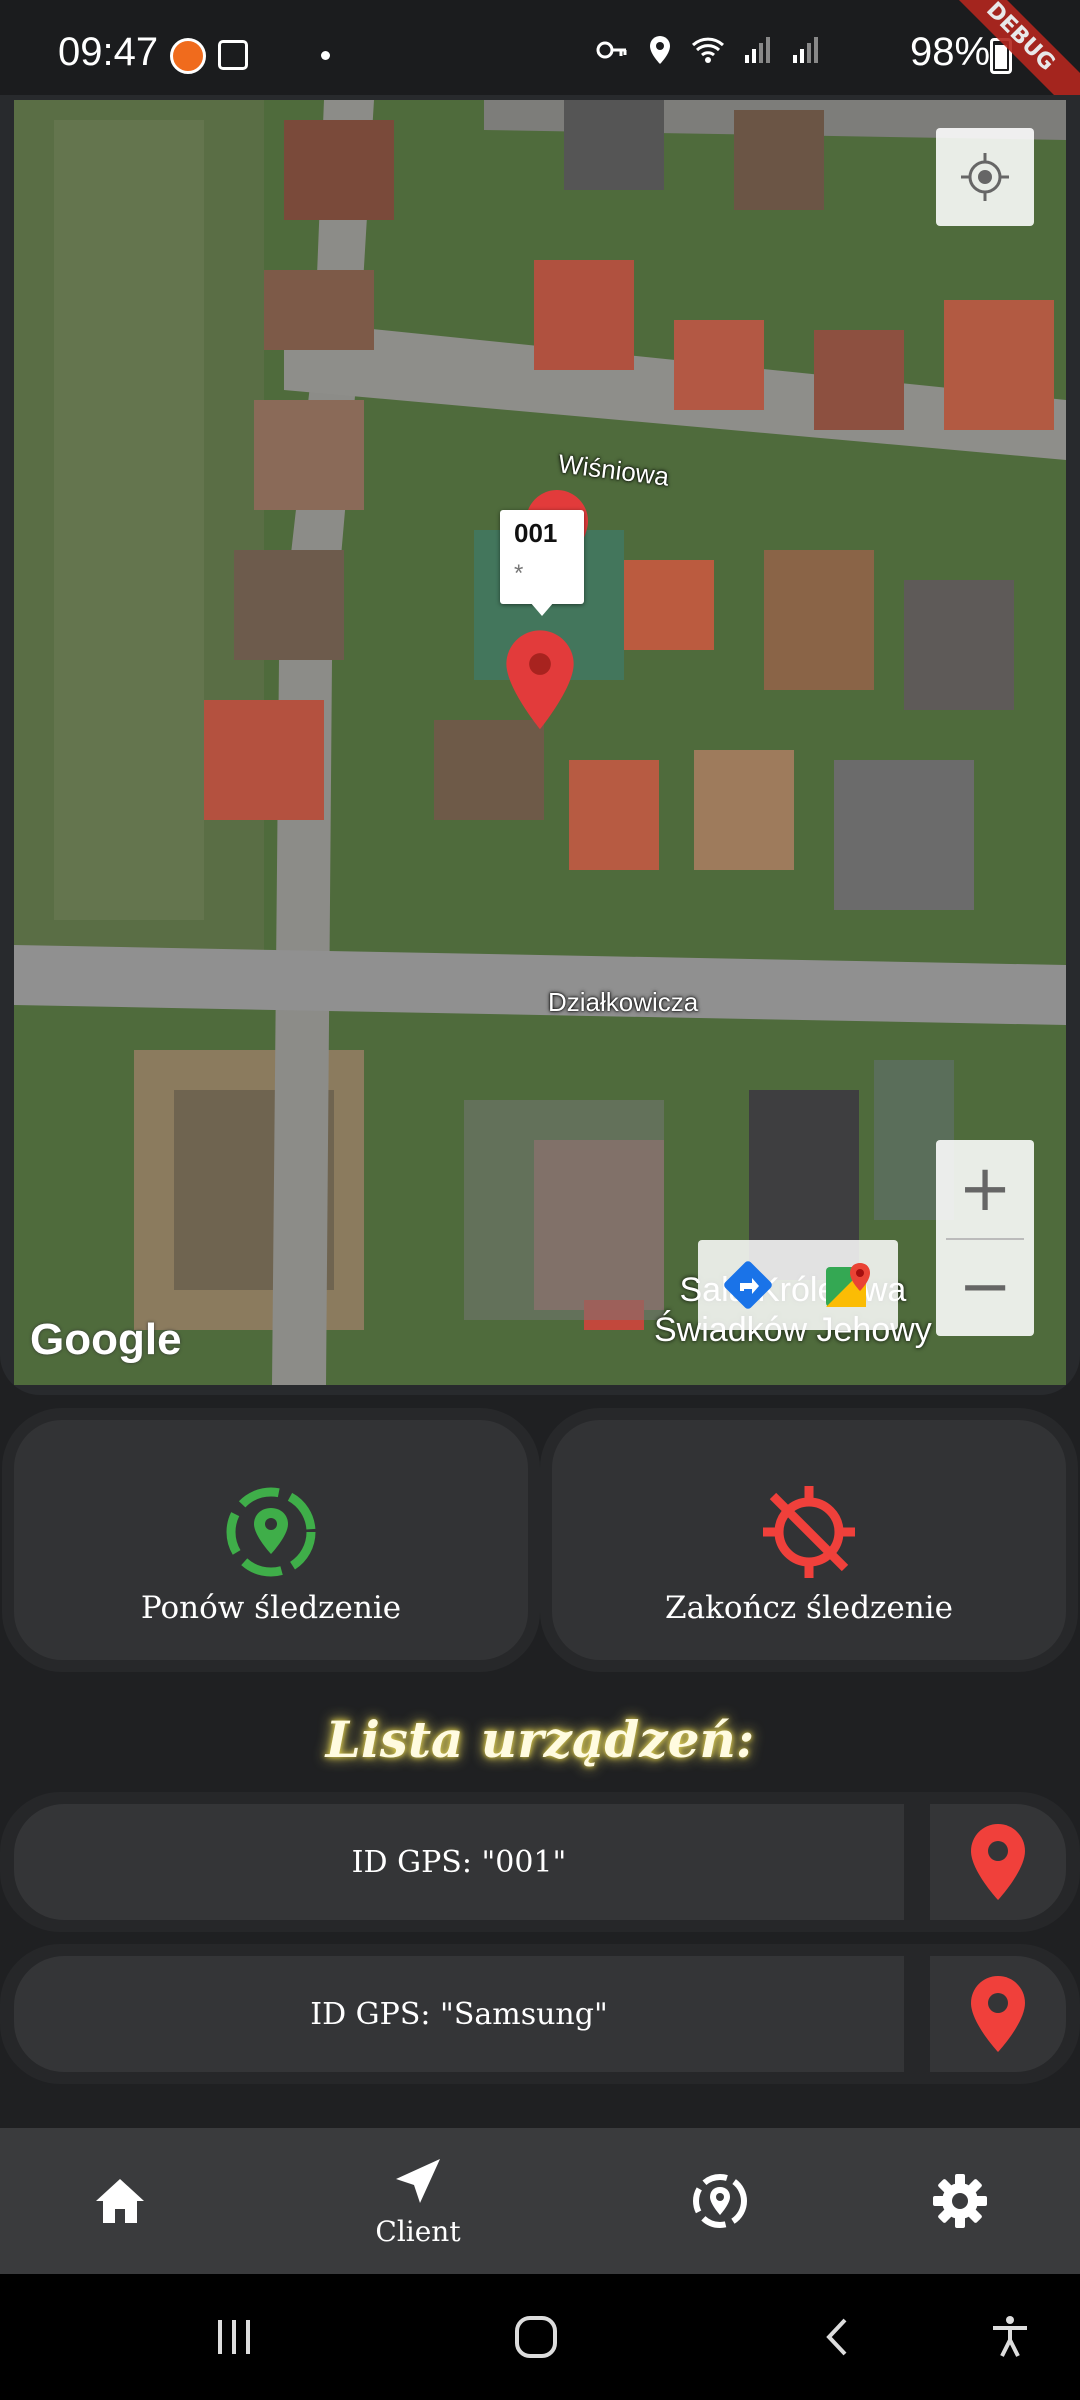  I want to click on google-logo: Google, so click(106, 1339).